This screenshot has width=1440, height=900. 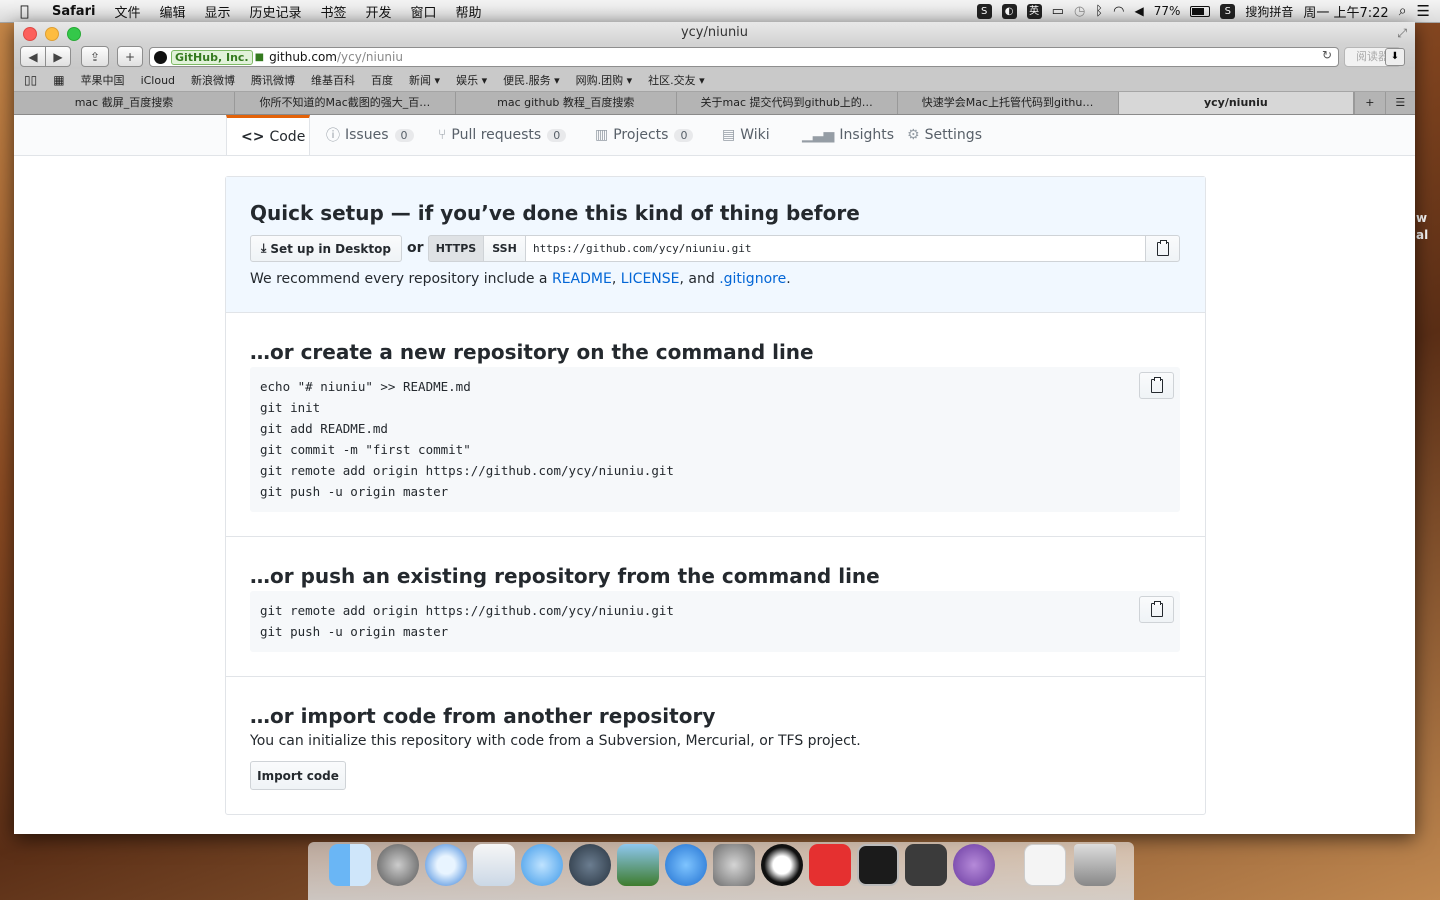 I want to click on tray-voice-icon: ◐, so click(x=1009, y=11).